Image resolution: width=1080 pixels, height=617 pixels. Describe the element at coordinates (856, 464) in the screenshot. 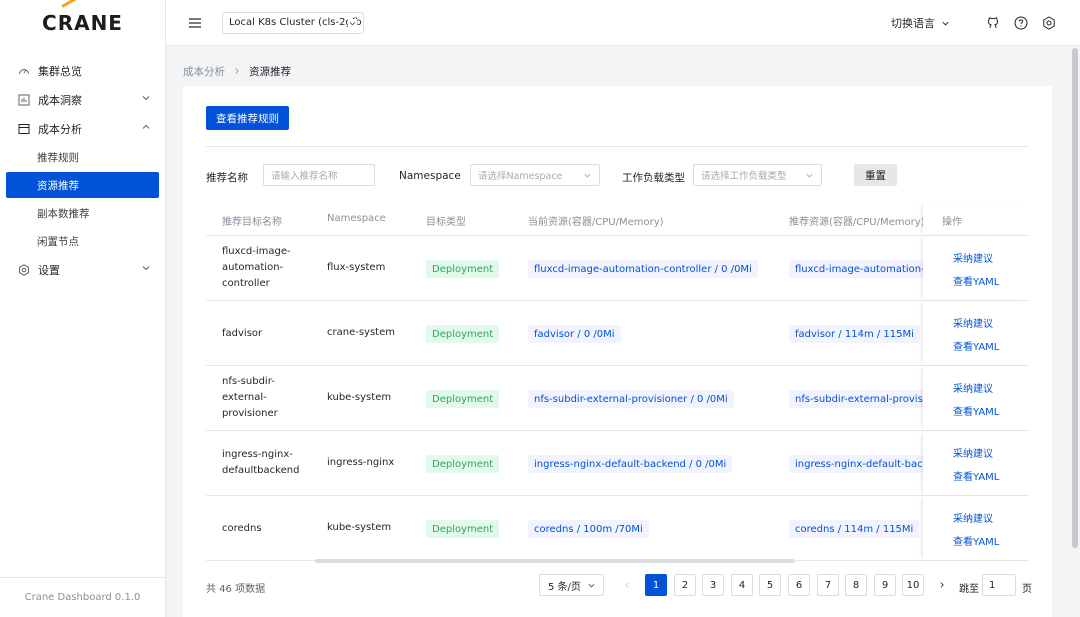

I see `recommended-resource-tag: ingress-nginx-default-back` at that location.